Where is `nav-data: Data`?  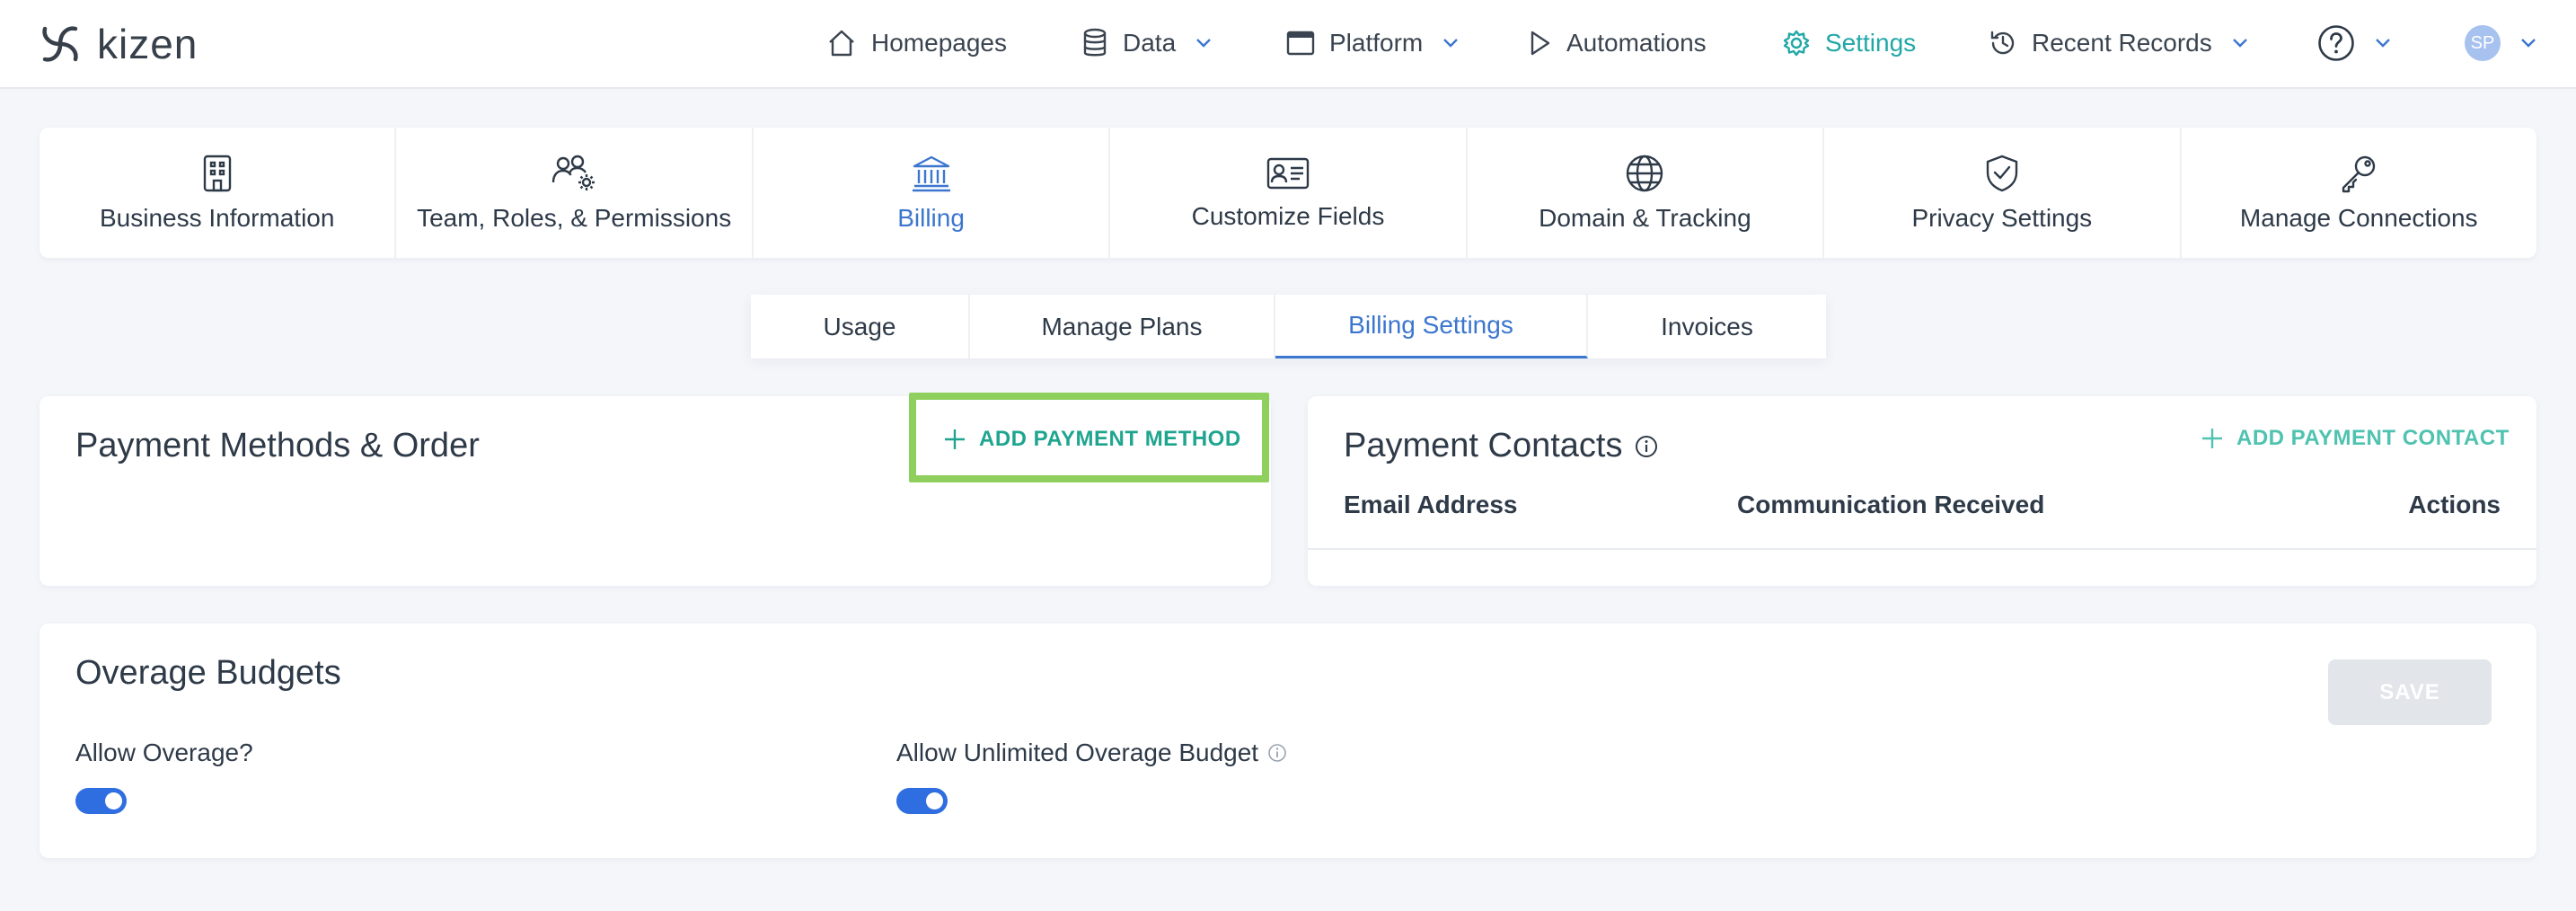
nav-data: Data is located at coordinates (1146, 43).